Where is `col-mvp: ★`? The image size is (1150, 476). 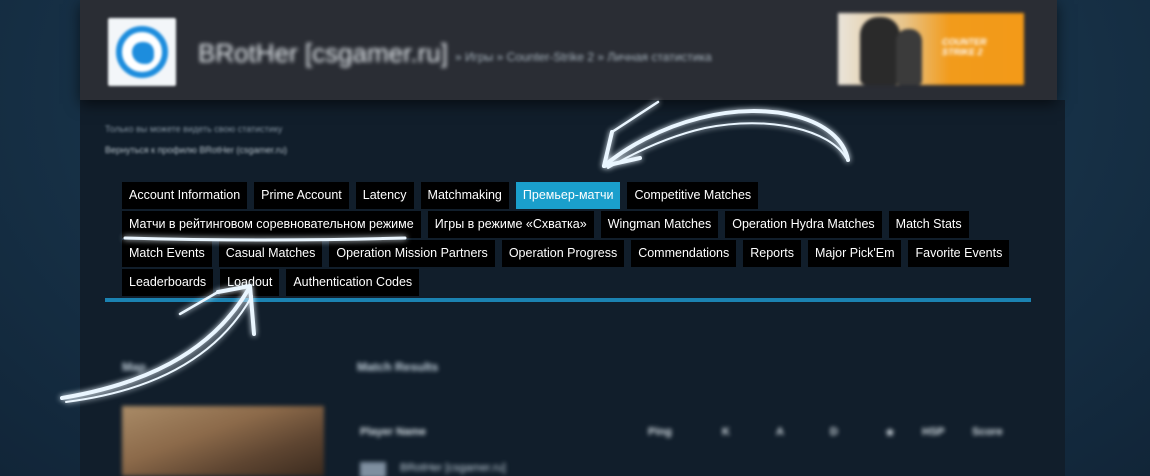 col-mvp: ★ is located at coordinates (890, 433).